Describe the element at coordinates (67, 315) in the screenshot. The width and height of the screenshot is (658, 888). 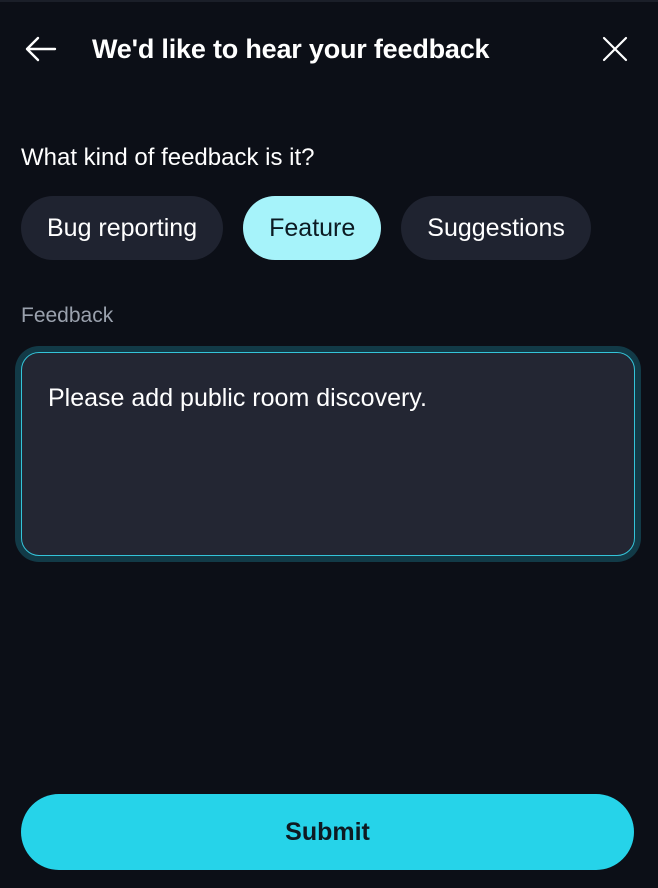
I see `feedback-field-label: Feedback` at that location.